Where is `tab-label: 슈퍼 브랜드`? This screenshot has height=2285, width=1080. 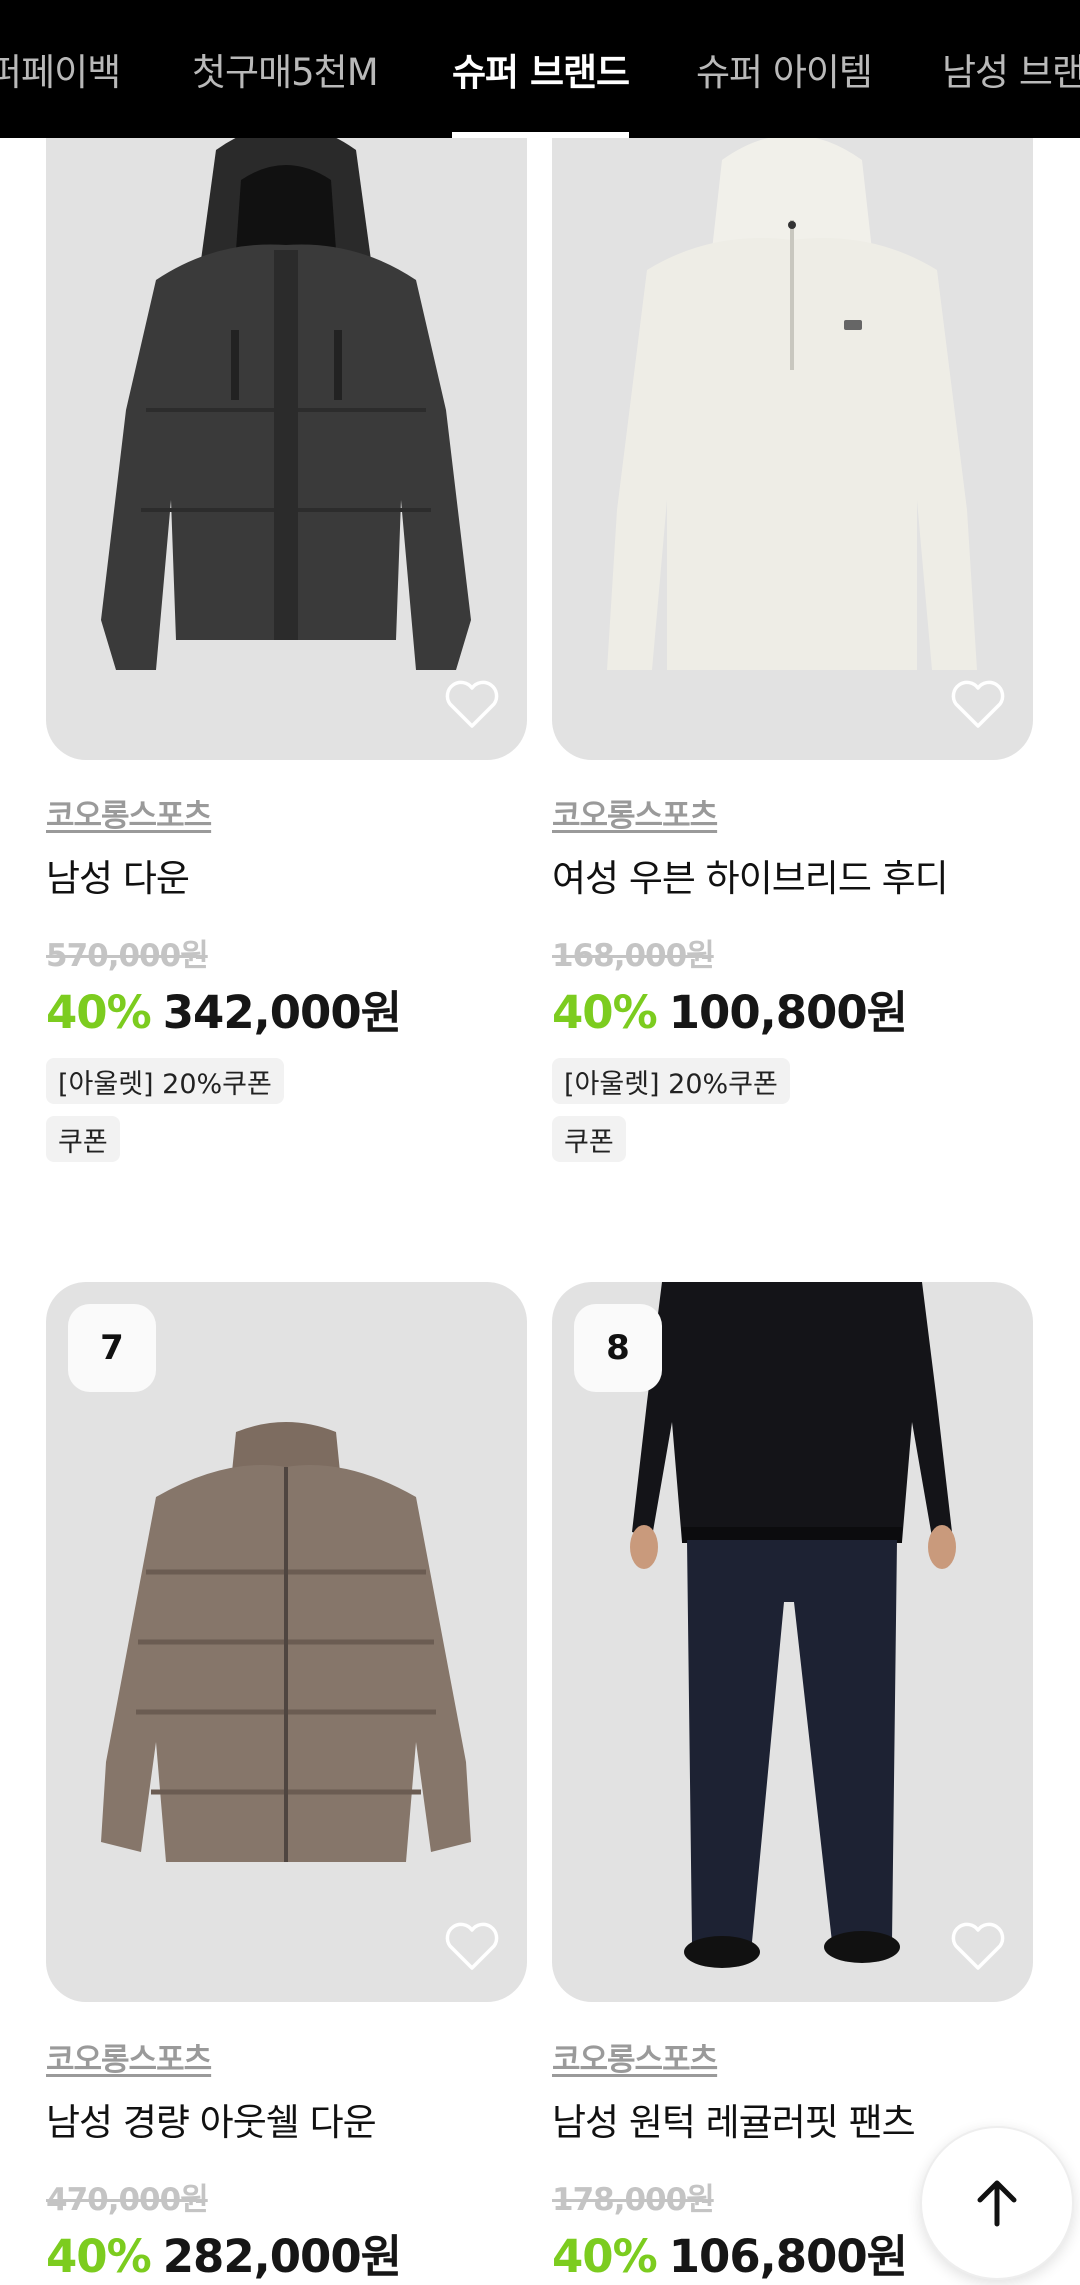 tab-label: 슈퍼 브랜드 is located at coordinates (541, 72).